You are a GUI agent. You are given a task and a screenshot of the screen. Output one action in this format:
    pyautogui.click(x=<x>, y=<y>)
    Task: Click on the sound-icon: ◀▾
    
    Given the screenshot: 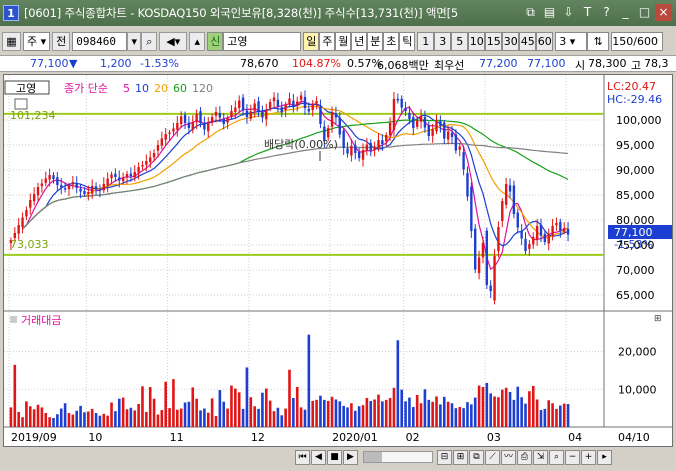 What is the action you would take?
    pyautogui.click(x=173, y=41)
    